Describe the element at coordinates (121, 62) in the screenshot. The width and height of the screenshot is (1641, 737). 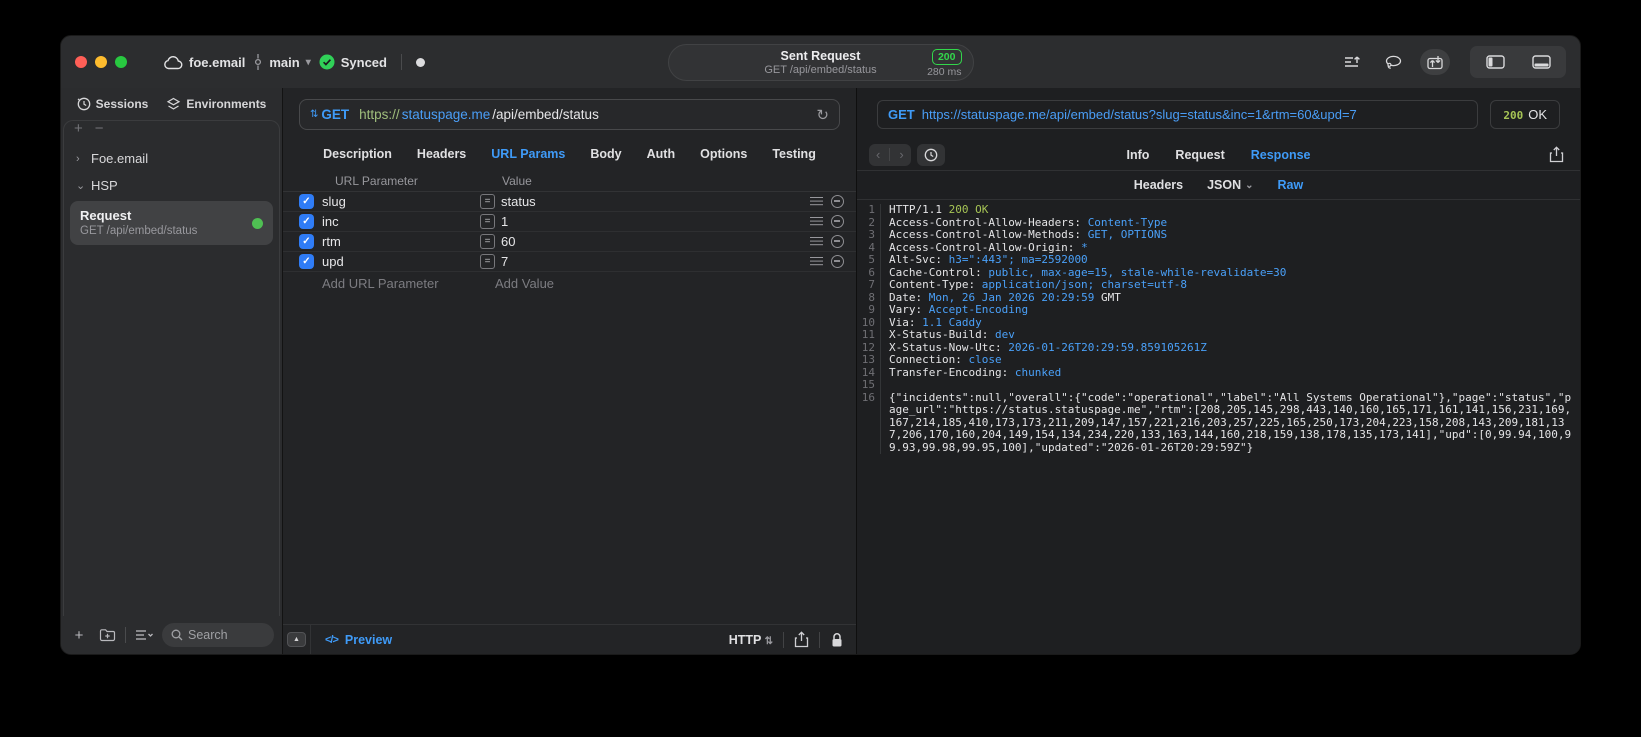
I see `zoom-window-button` at that location.